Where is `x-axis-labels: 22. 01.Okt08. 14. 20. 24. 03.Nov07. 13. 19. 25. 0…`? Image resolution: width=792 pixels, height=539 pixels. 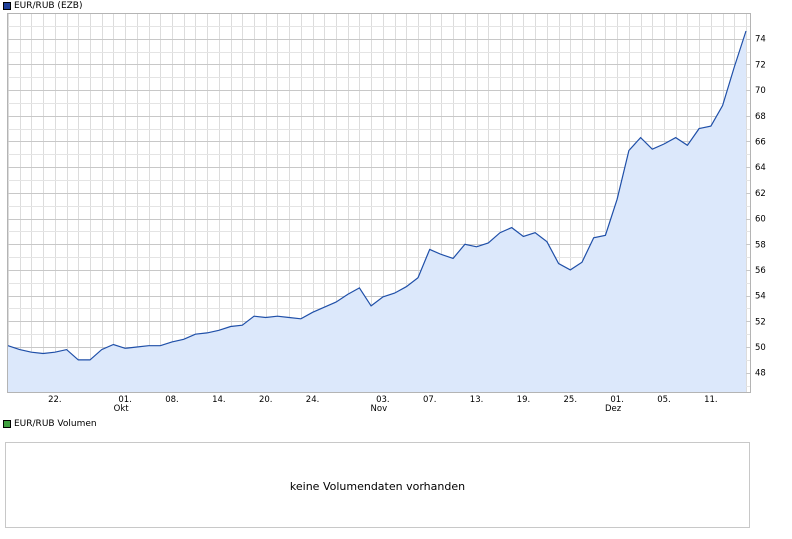 x-axis-labels: 22. 01.Okt08. 14. 20. 24. 03.Nov07. 13. 19. 25. 0… is located at coordinates (383, 404).